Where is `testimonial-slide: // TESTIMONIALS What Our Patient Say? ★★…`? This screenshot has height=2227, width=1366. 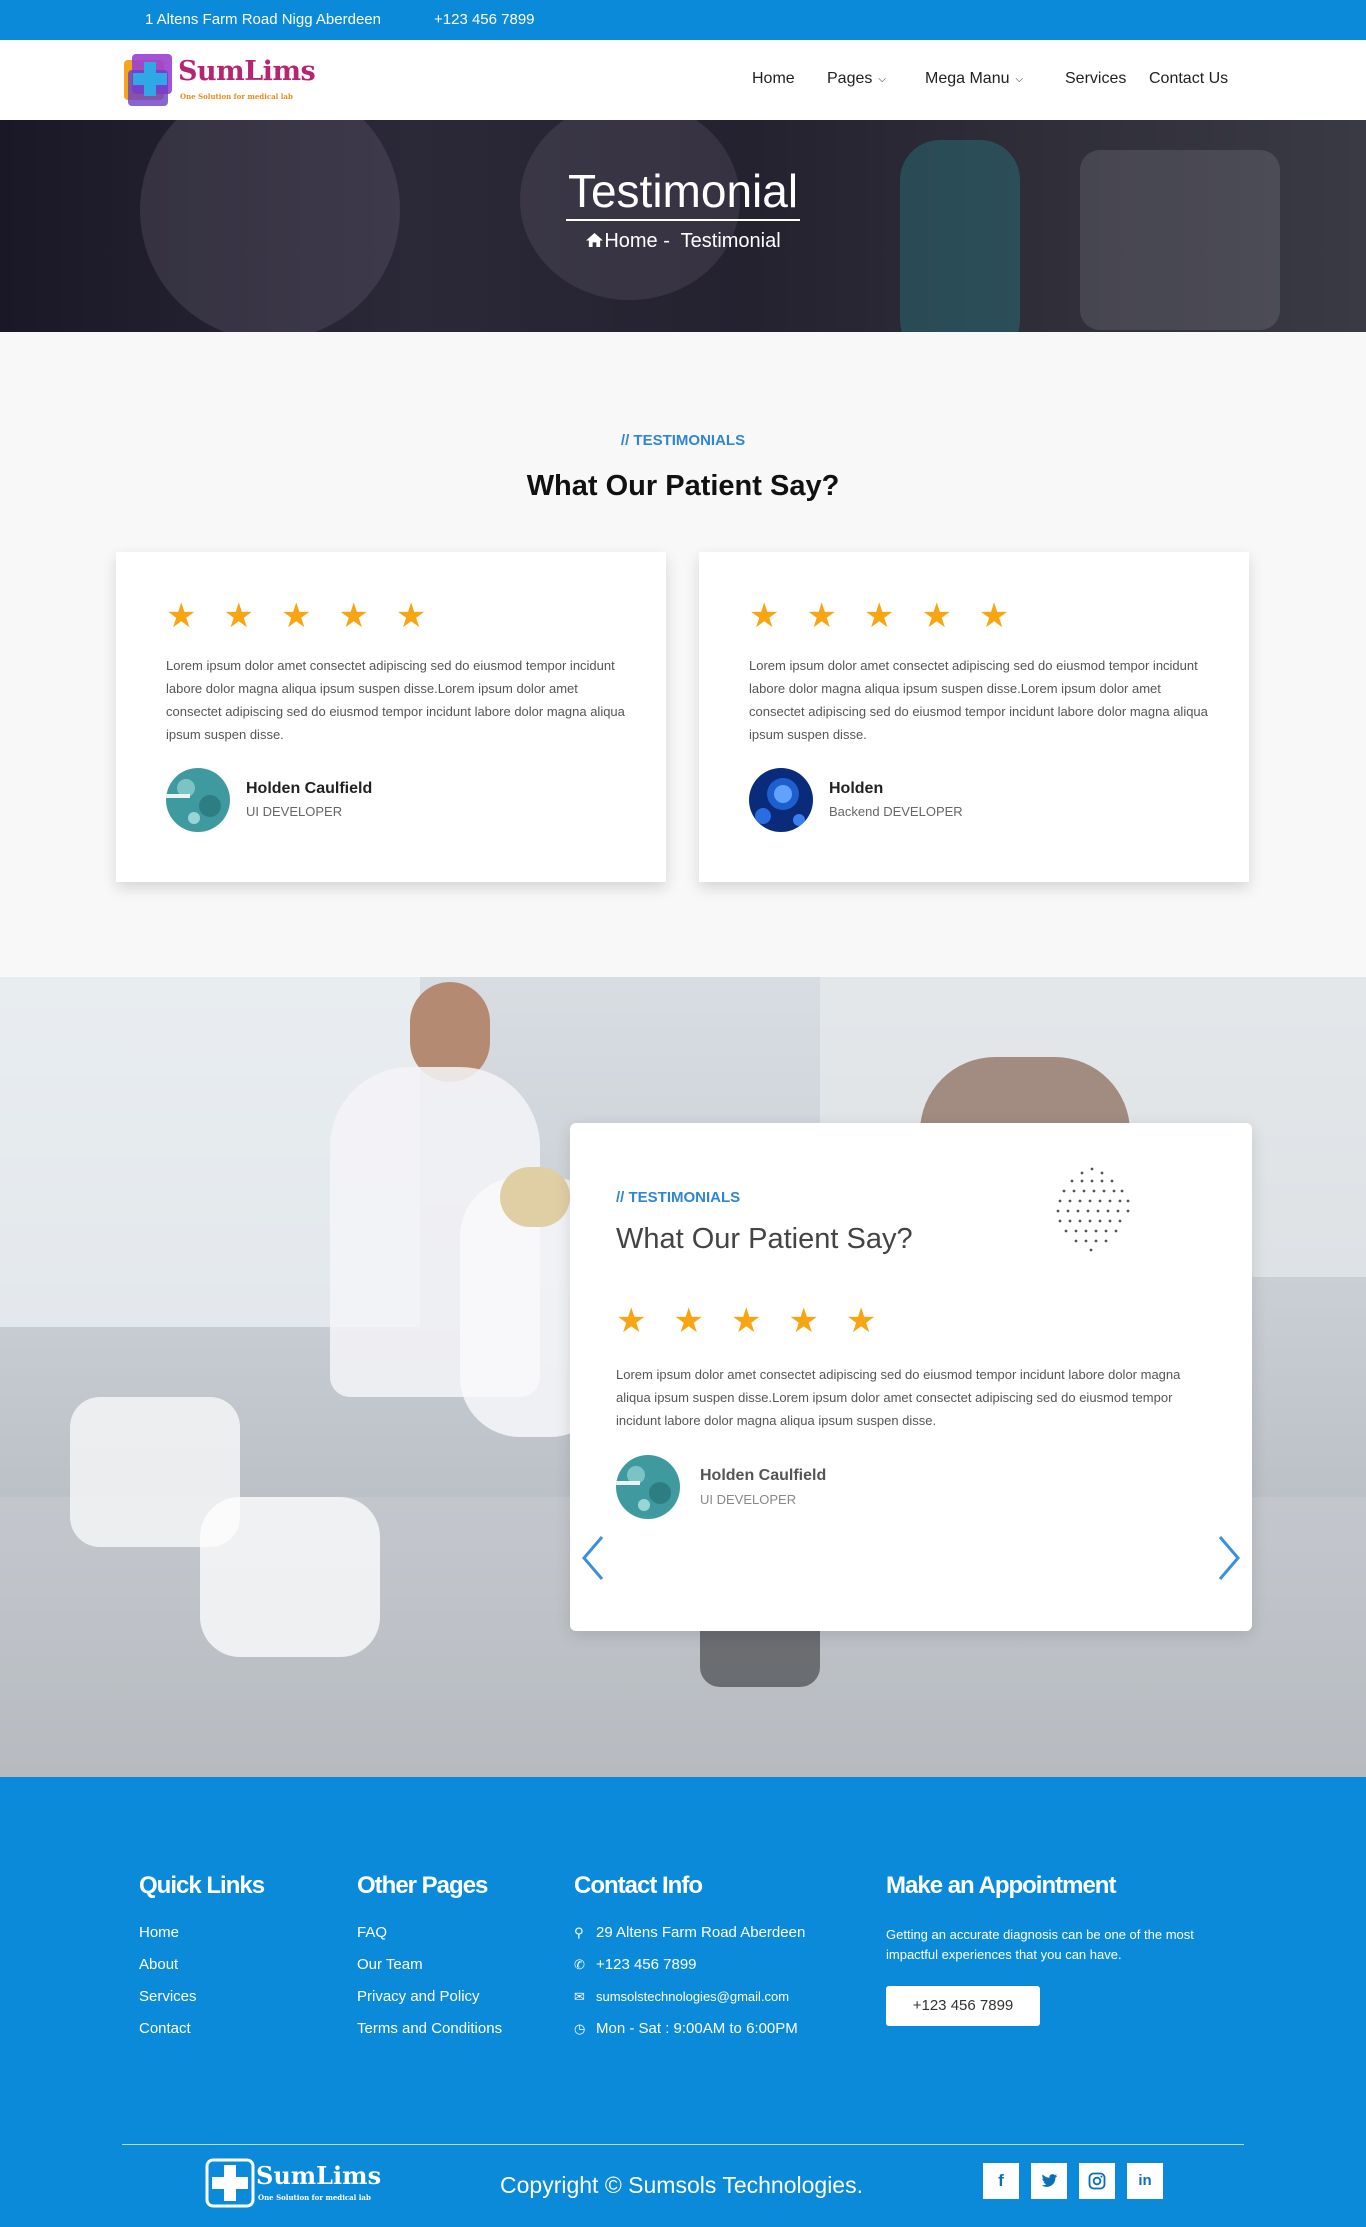 testimonial-slide: // TESTIMONIALS What Our Patient Say? ★★… is located at coordinates (911, 1377).